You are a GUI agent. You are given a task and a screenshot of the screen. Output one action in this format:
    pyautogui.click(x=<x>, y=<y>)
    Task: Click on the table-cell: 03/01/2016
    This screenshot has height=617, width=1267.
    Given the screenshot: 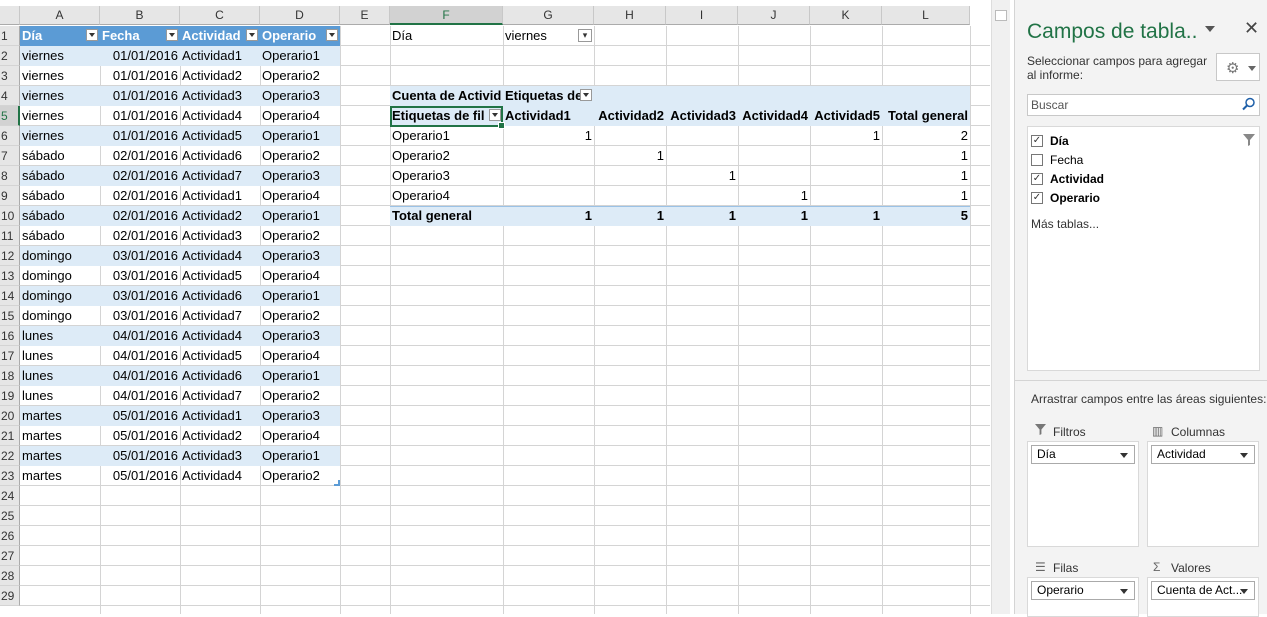 What is the action you would take?
    pyautogui.click(x=140, y=256)
    